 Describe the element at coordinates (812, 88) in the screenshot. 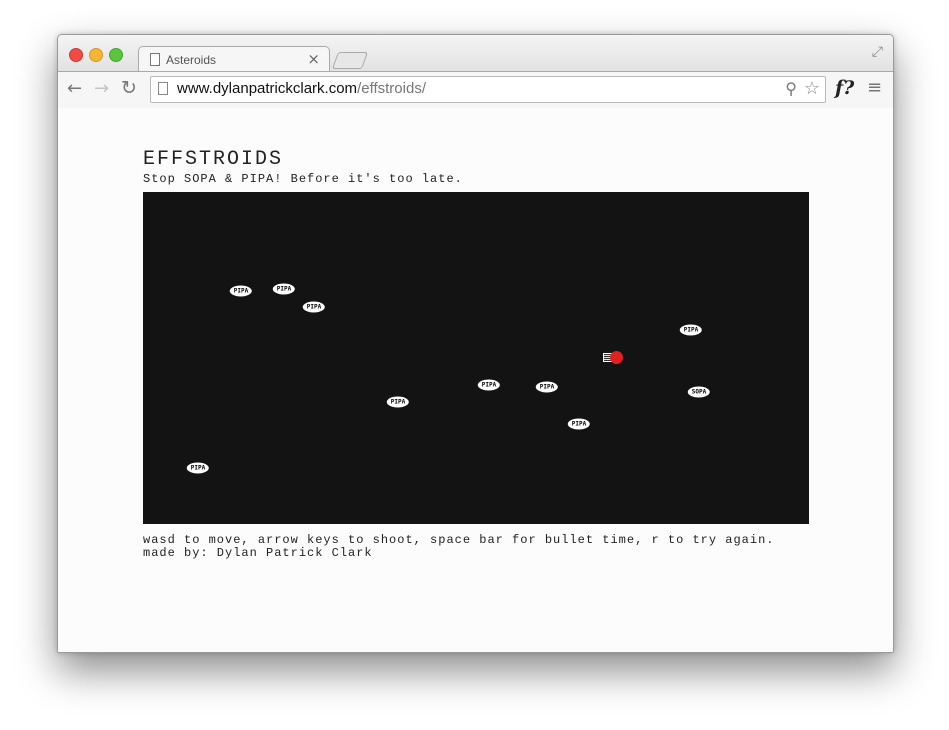

I see `star-icon: ☆` at that location.